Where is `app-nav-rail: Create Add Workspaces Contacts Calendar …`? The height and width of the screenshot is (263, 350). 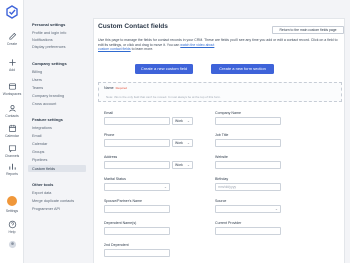 app-nav-rail: Create Add Workspaces Contacts Calendar … is located at coordinates (12, 131).